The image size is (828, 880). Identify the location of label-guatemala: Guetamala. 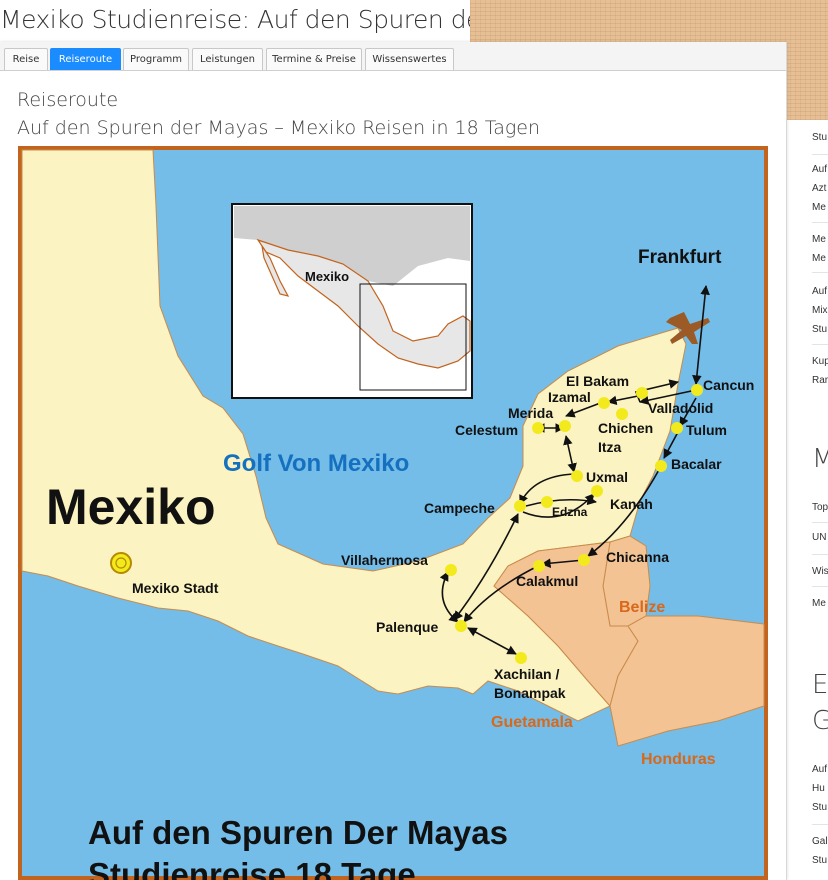
(532, 722).